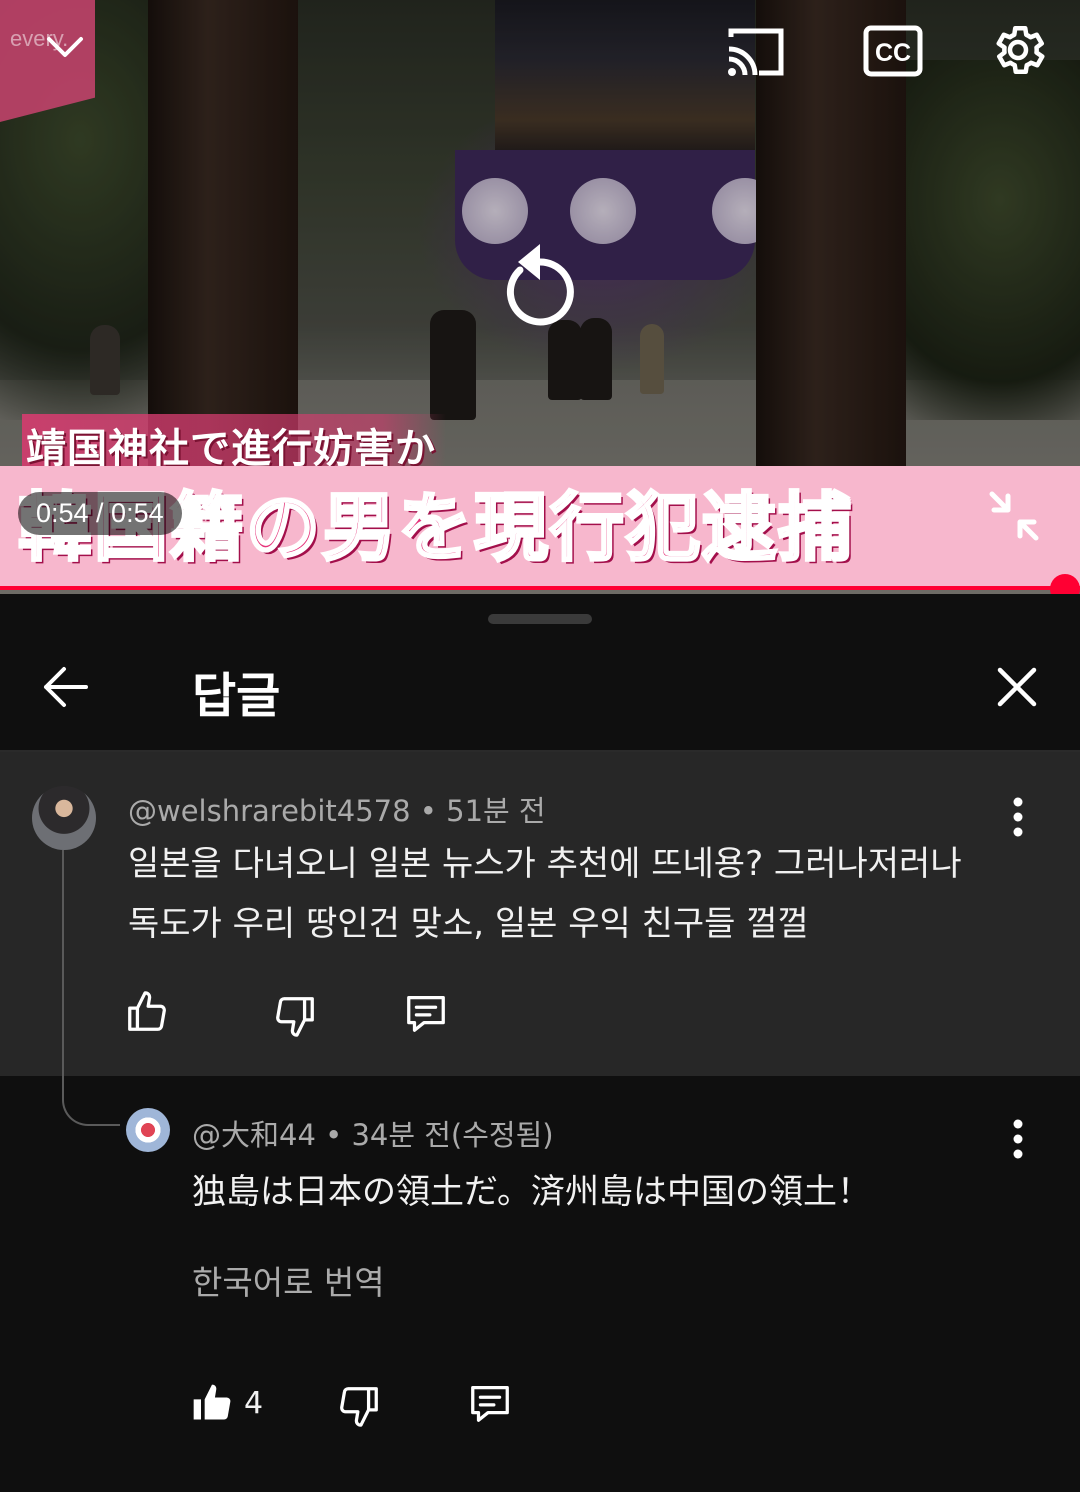 The image size is (1080, 1492). What do you see at coordinates (496, 811) in the screenshot?
I see `comment-time: 51분 전` at bounding box center [496, 811].